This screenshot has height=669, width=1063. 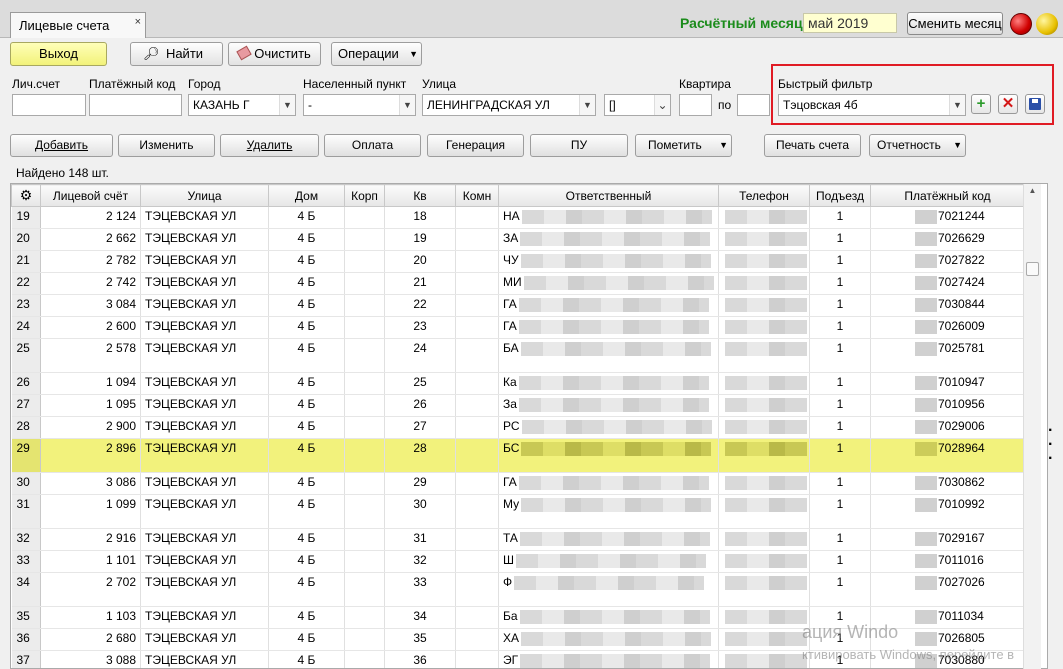 I want to click on cell-account: 3 088, so click(x=90, y=659).